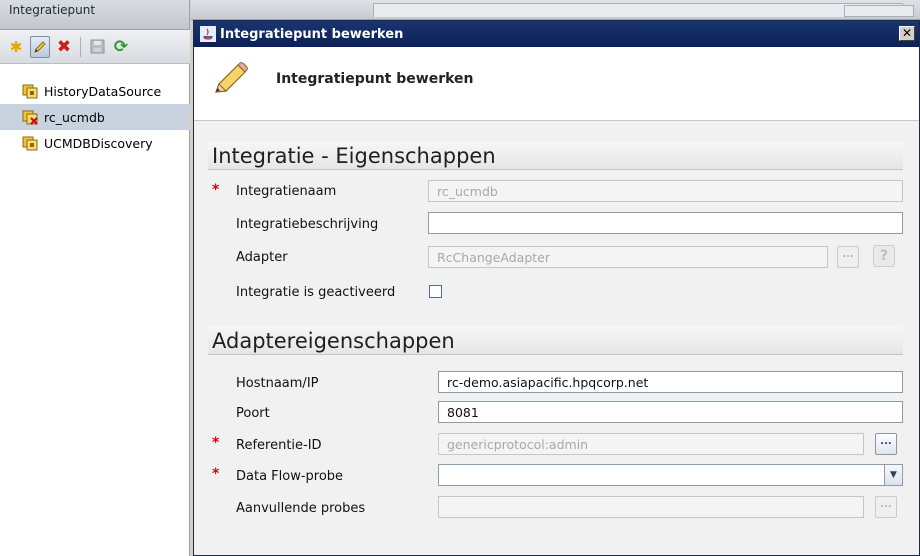 The image size is (920, 556). Describe the element at coordinates (121, 47) in the screenshot. I see `refresh-icon: ⟳` at that location.